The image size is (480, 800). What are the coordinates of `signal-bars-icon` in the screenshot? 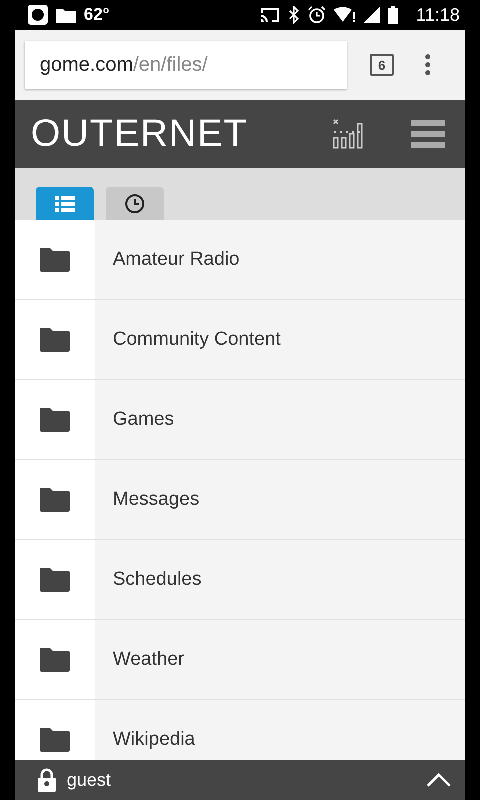 It's located at (349, 134).